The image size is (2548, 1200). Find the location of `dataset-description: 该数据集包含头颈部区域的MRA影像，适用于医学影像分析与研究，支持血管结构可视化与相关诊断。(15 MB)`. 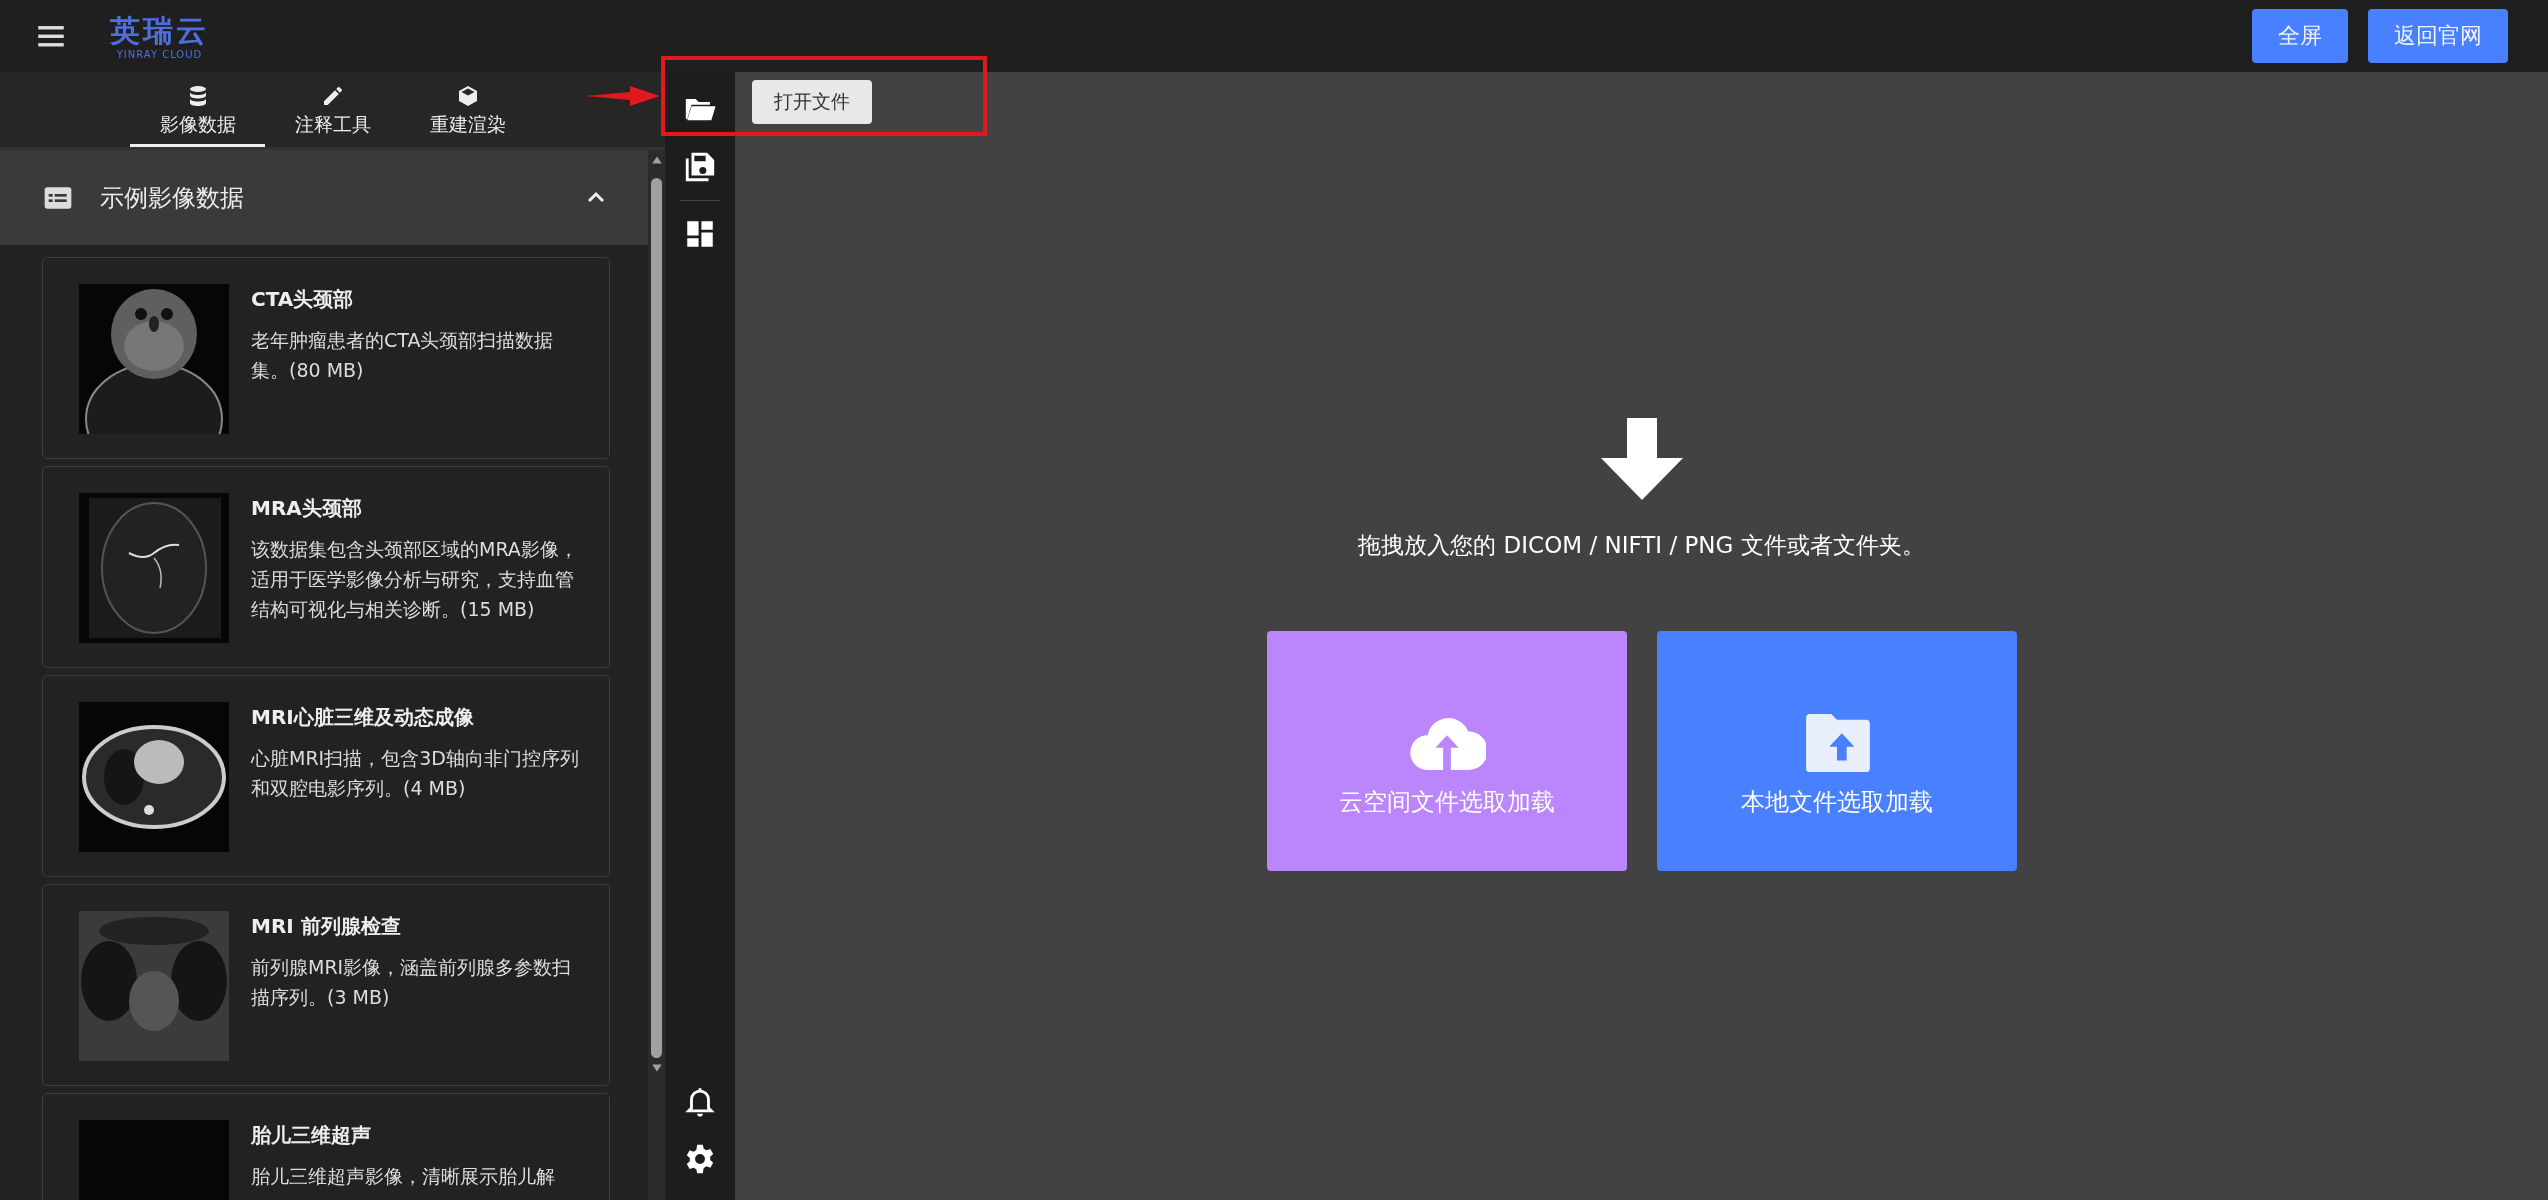

dataset-description: 该数据集包含头颈部区域的MRA影像，适用于医学影像分析与研究，支持血管结构可视化与相关诊断。(15 MB) is located at coordinates (415, 579).